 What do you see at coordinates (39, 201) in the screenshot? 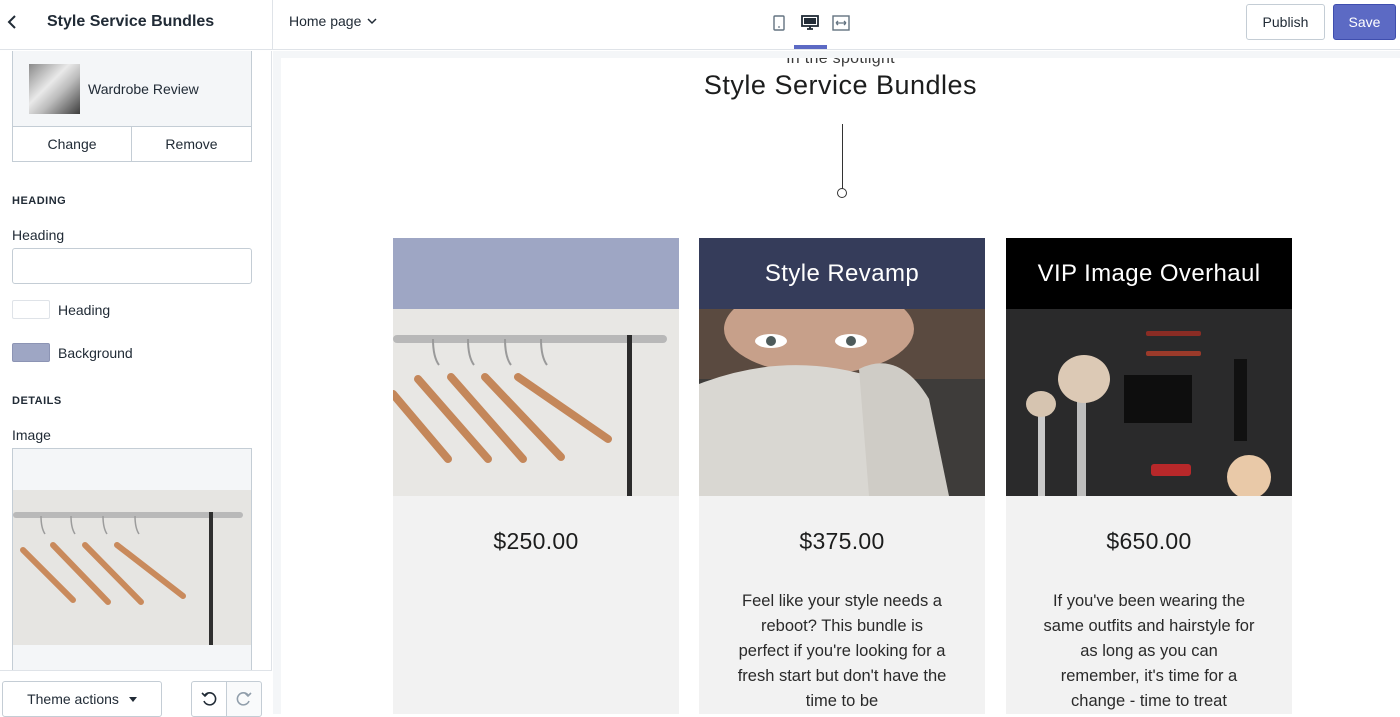
I see `heading-section-title: HEADING` at bounding box center [39, 201].